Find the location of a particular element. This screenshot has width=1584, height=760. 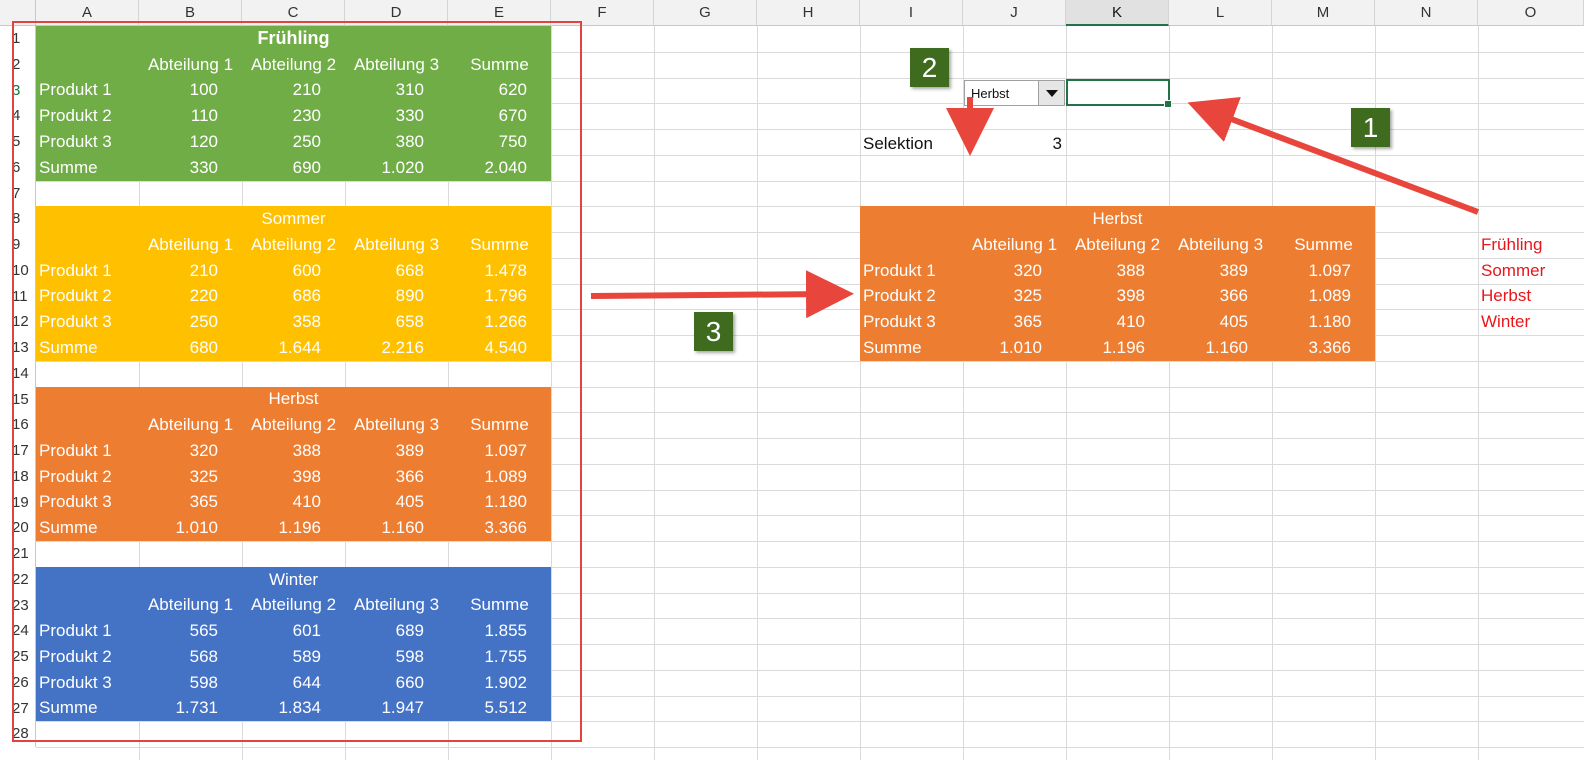

result-cell: 366 is located at coordinates (1233, 296).